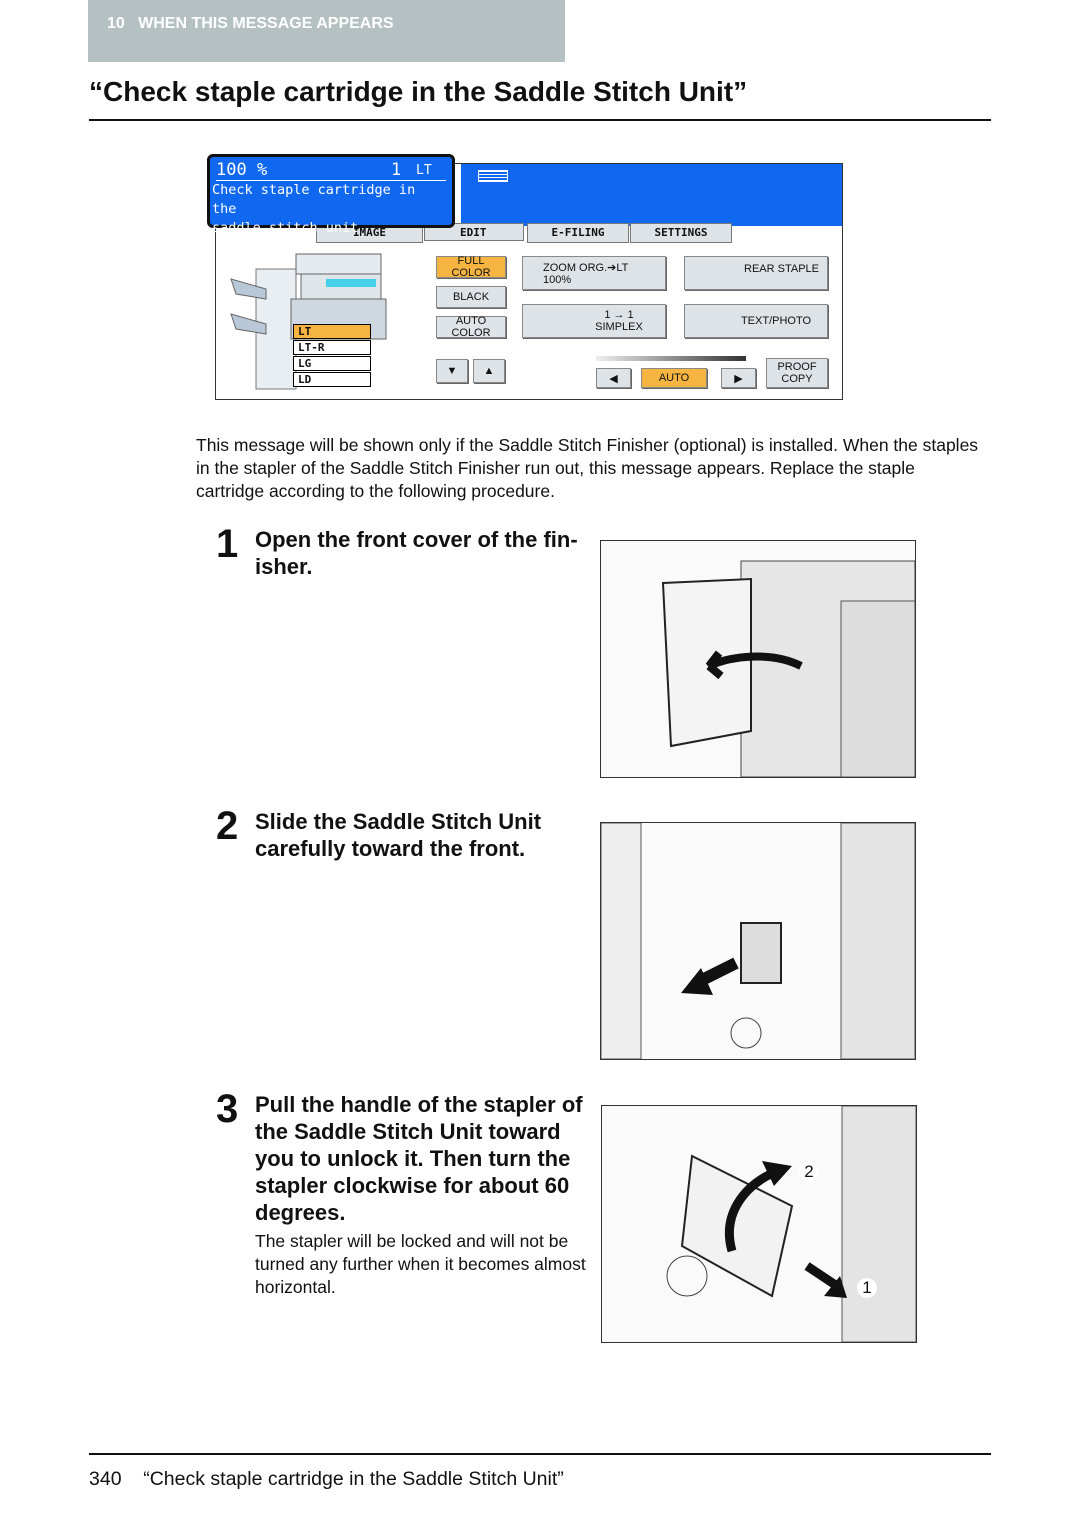 The width and height of the screenshot is (1080, 1526). Describe the element at coordinates (756, 273) in the screenshot. I see `staple-button: REAR STAPLE` at that location.